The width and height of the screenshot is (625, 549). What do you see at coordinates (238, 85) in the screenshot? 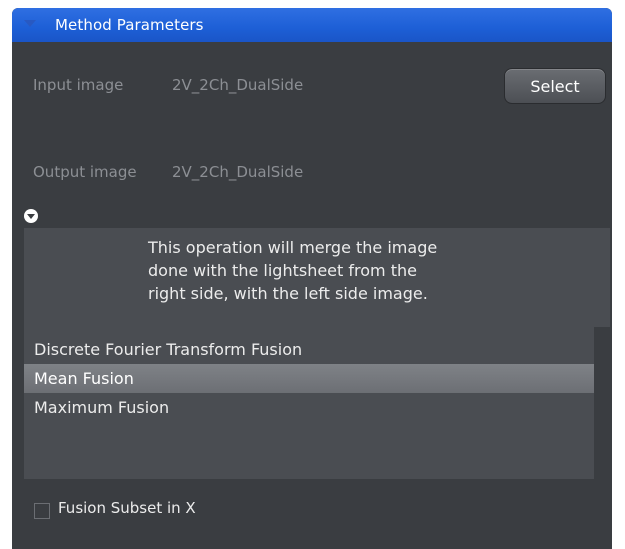
I see `input-image-value: 2V_2Ch_DualSide` at bounding box center [238, 85].